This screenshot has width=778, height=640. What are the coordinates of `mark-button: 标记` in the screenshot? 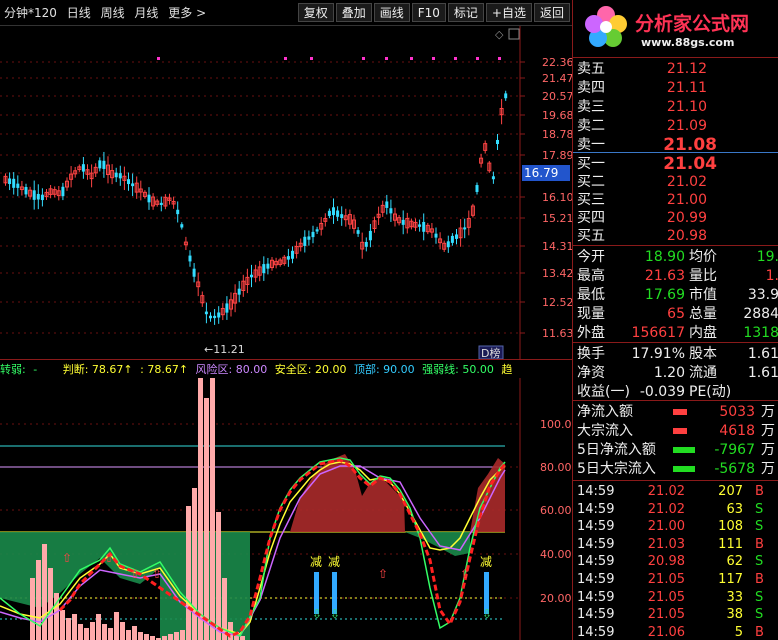 It's located at (465, 12).